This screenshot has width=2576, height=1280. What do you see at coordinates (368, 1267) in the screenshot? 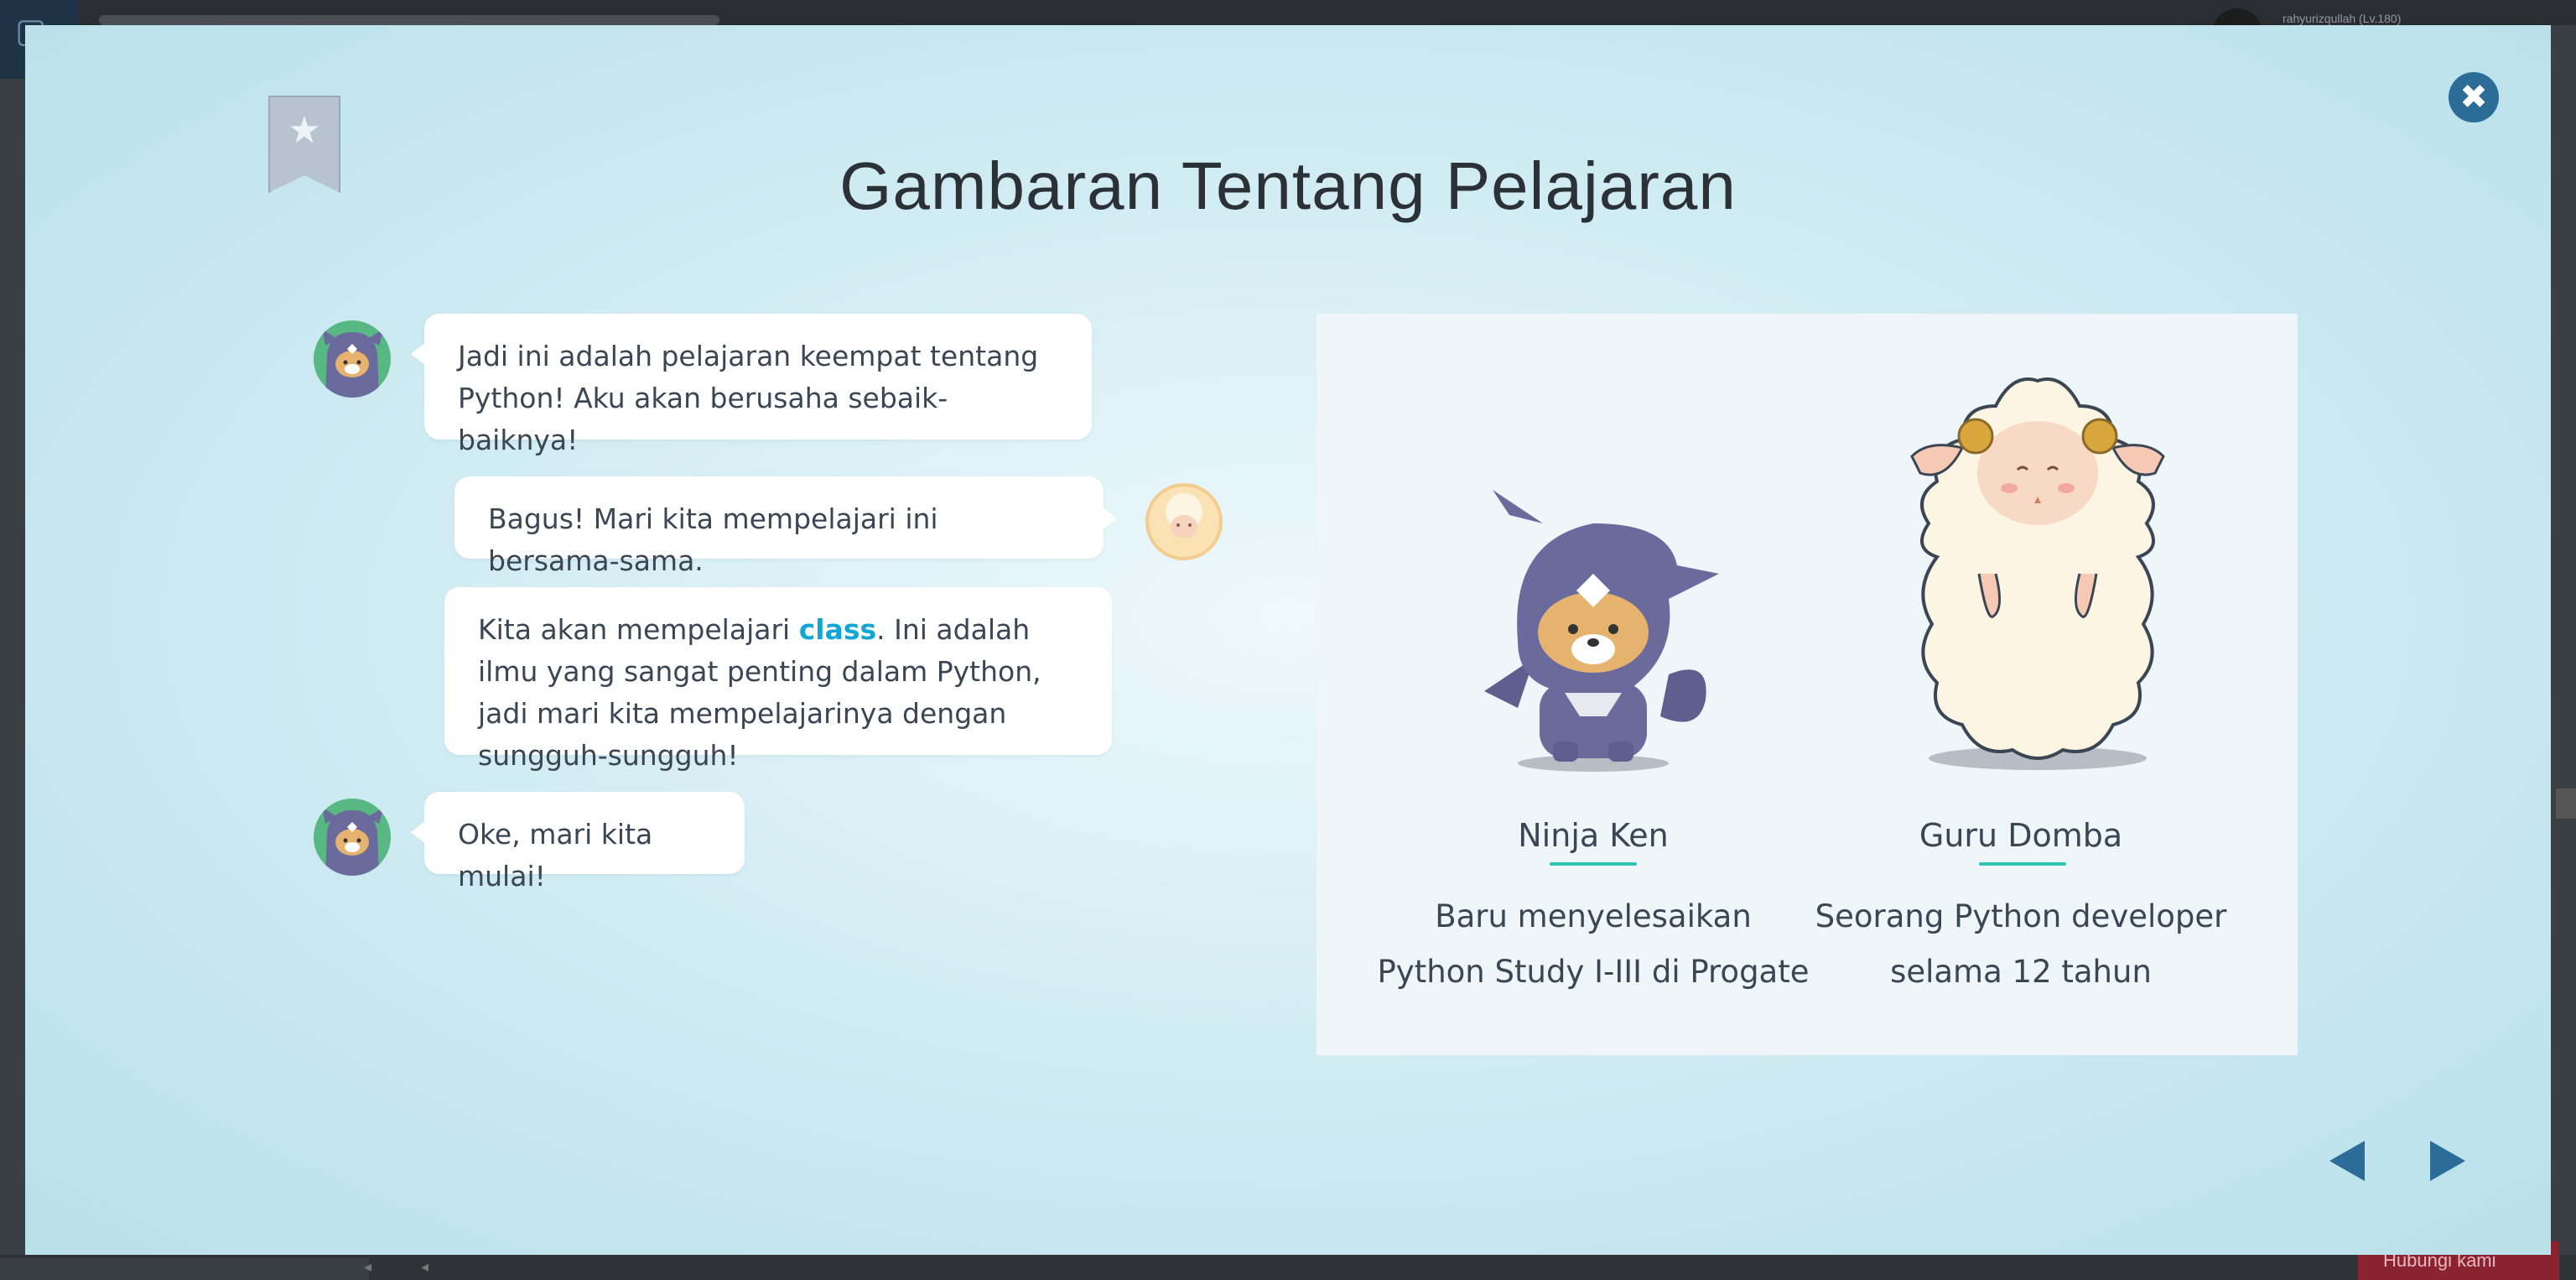
I see `scroll-left-icon: ◂` at bounding box center [368, 1267].